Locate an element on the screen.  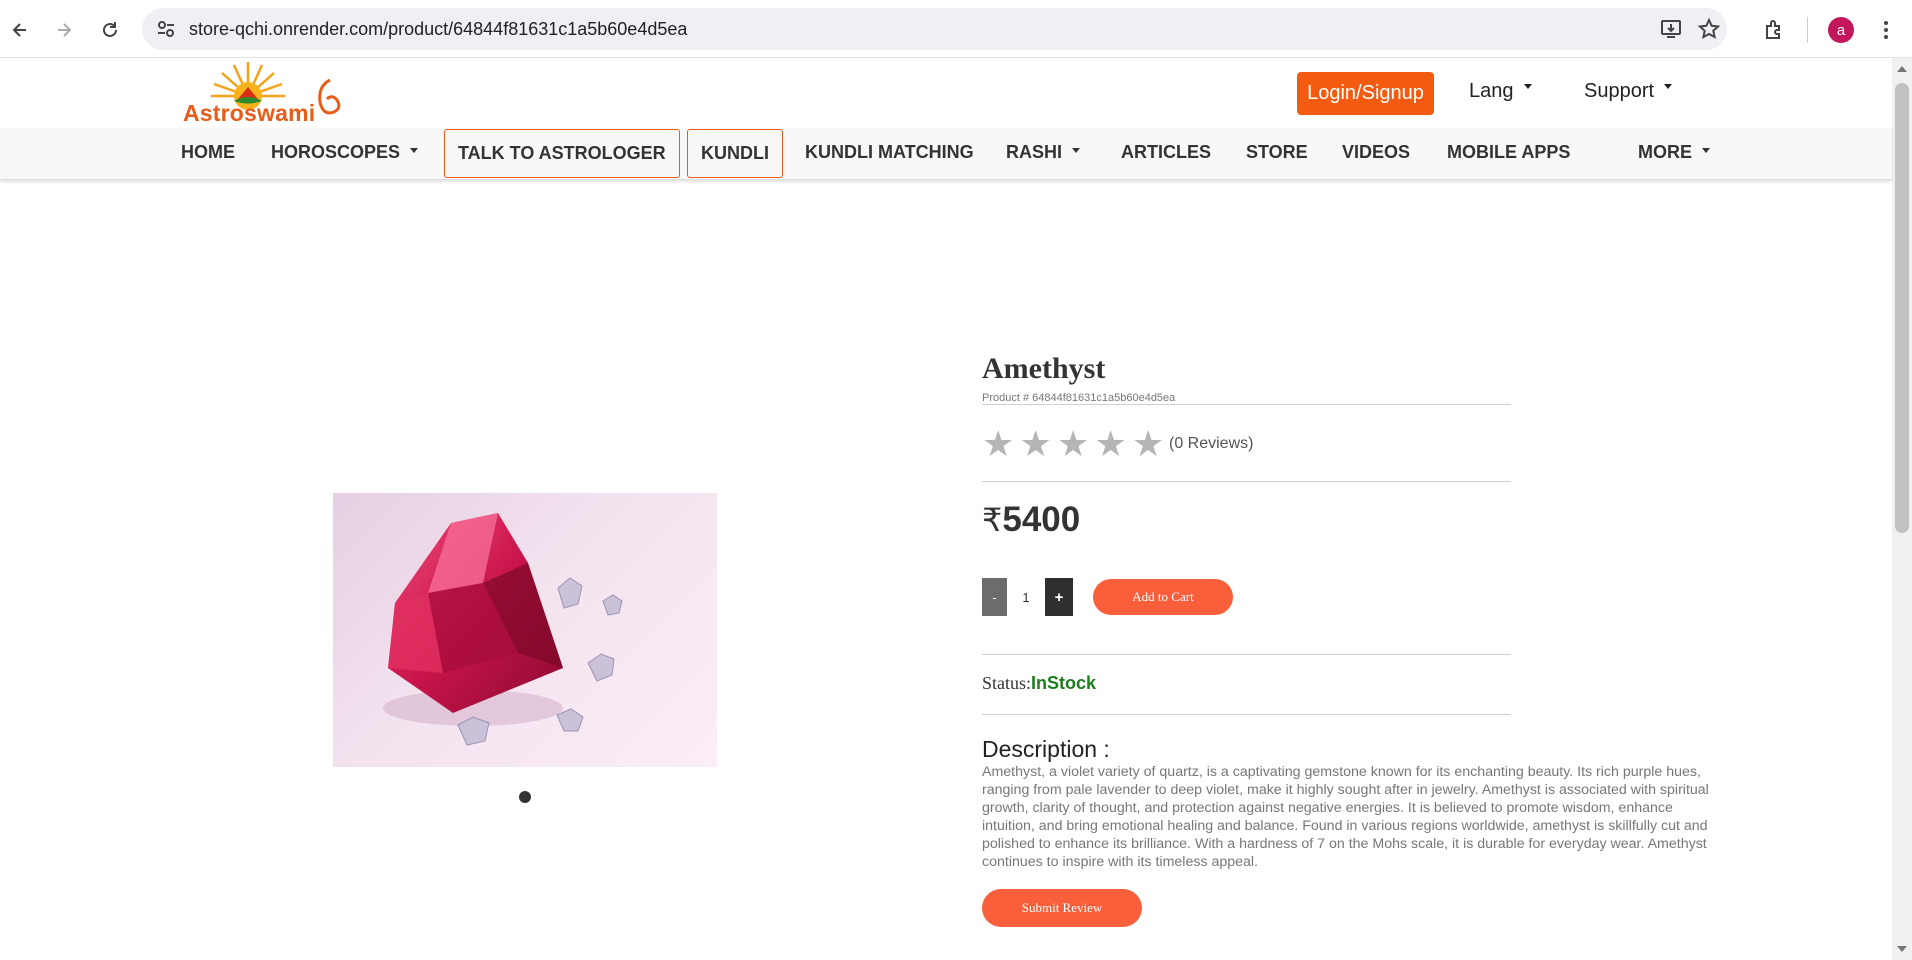
login-signup-button: Login/Signup is located at coordinates (1365, 93).